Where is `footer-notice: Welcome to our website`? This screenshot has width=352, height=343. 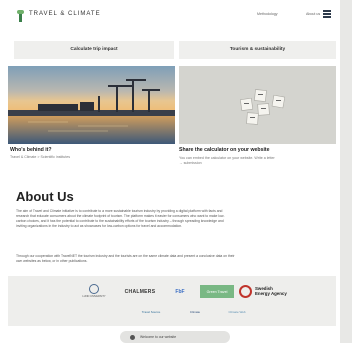
footer-notice: Welcome to our website is located at coordinates (175, 337).